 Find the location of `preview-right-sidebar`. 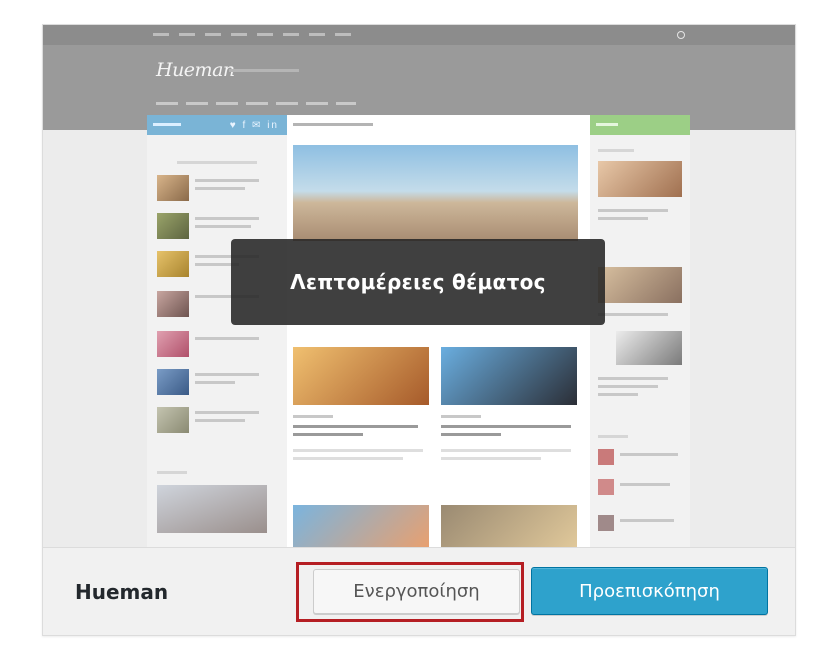

preview-right-sidebar is located at coordinates (640, 341).